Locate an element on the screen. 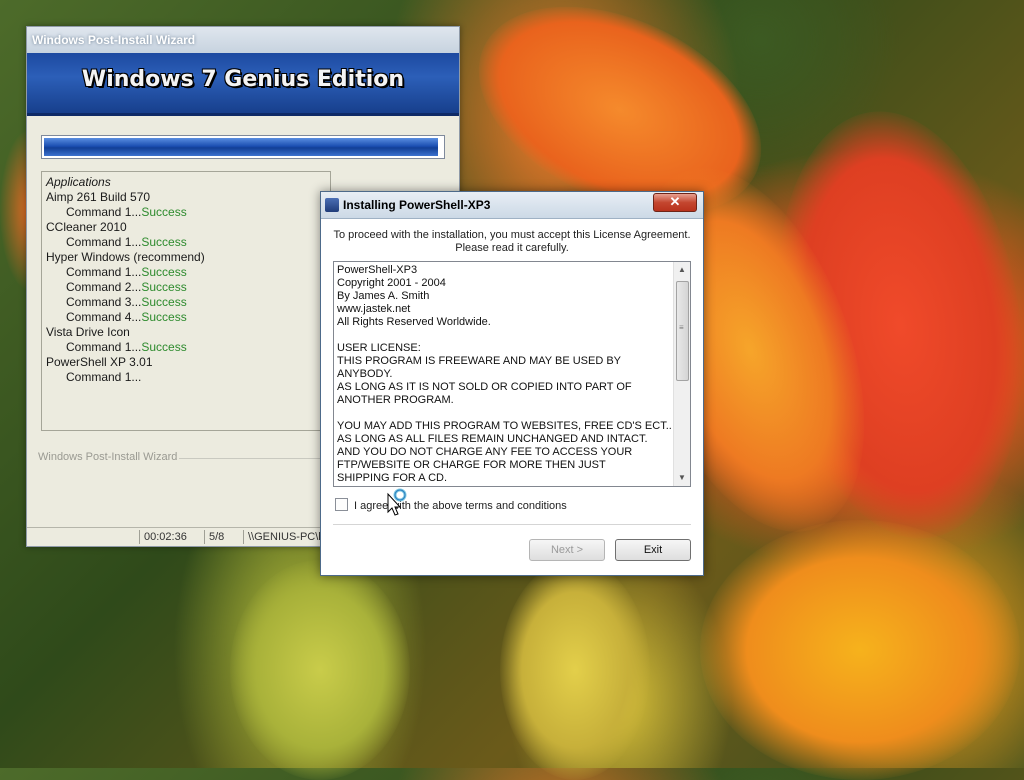 This screenshot has width=1024, height=780. next-button: Next > is located at coordinates (567, 550).